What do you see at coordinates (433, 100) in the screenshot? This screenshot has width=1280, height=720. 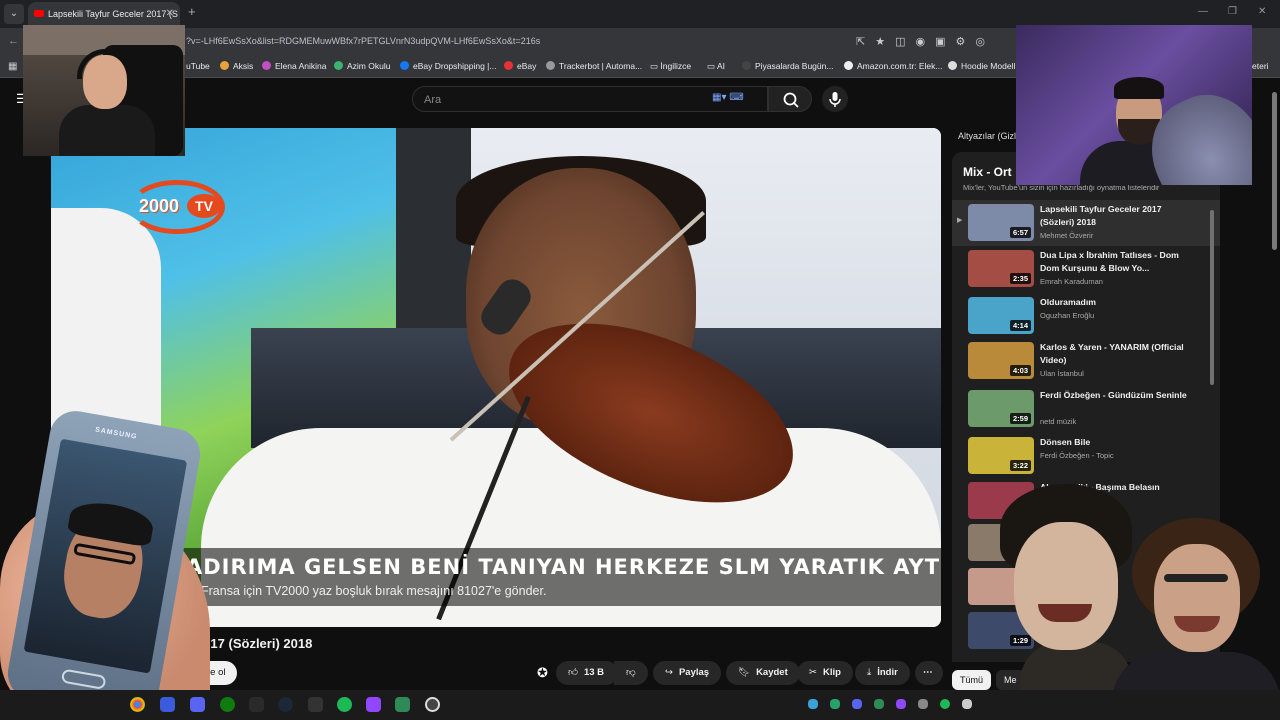 I see `search-placeholder: Ara` at bounding box center [433, 100].